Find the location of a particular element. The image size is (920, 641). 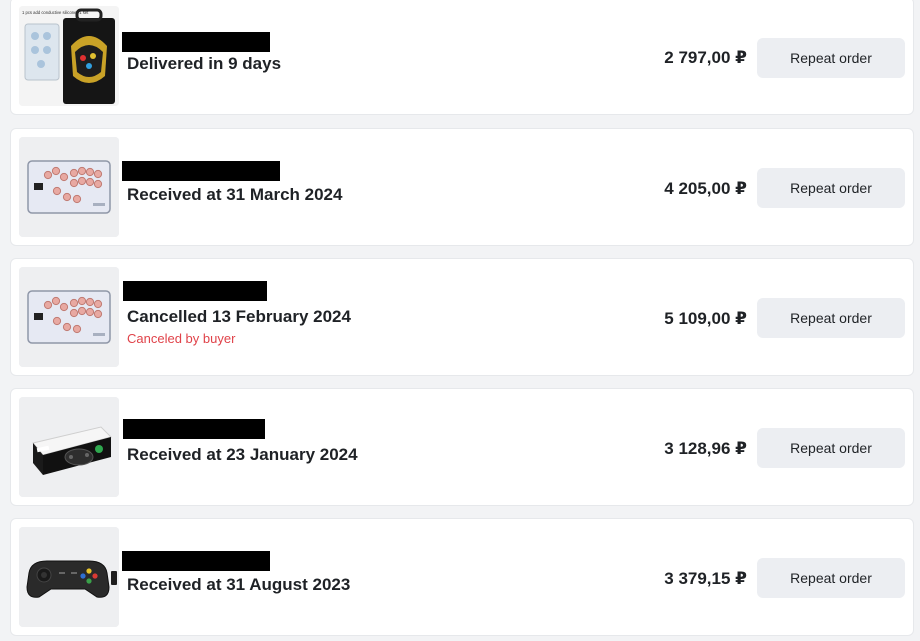

order-price: 4 205,00 ₽ is located at coordinates (705, 188).